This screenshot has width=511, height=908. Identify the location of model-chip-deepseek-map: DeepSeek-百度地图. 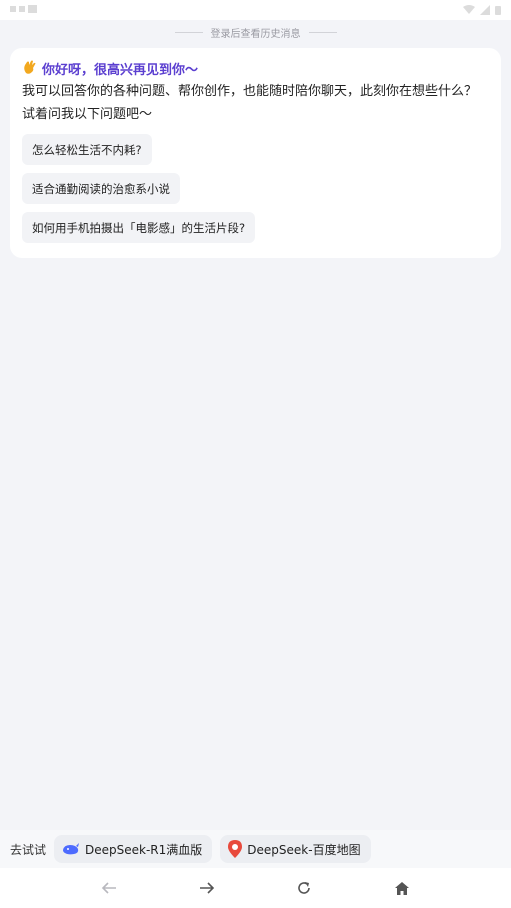
(295, 849).